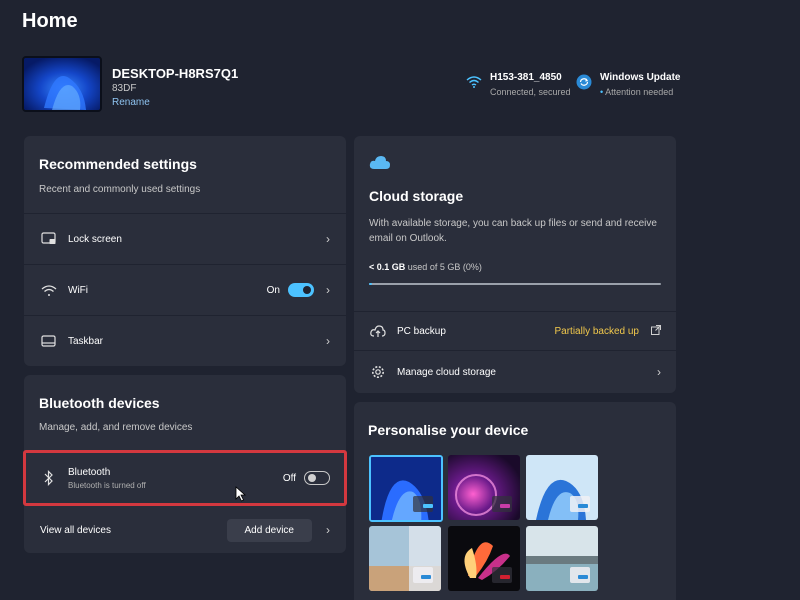  Describe the element at coordinates (50, 21) in the screenshot. I see `page-title: Home` at that location.